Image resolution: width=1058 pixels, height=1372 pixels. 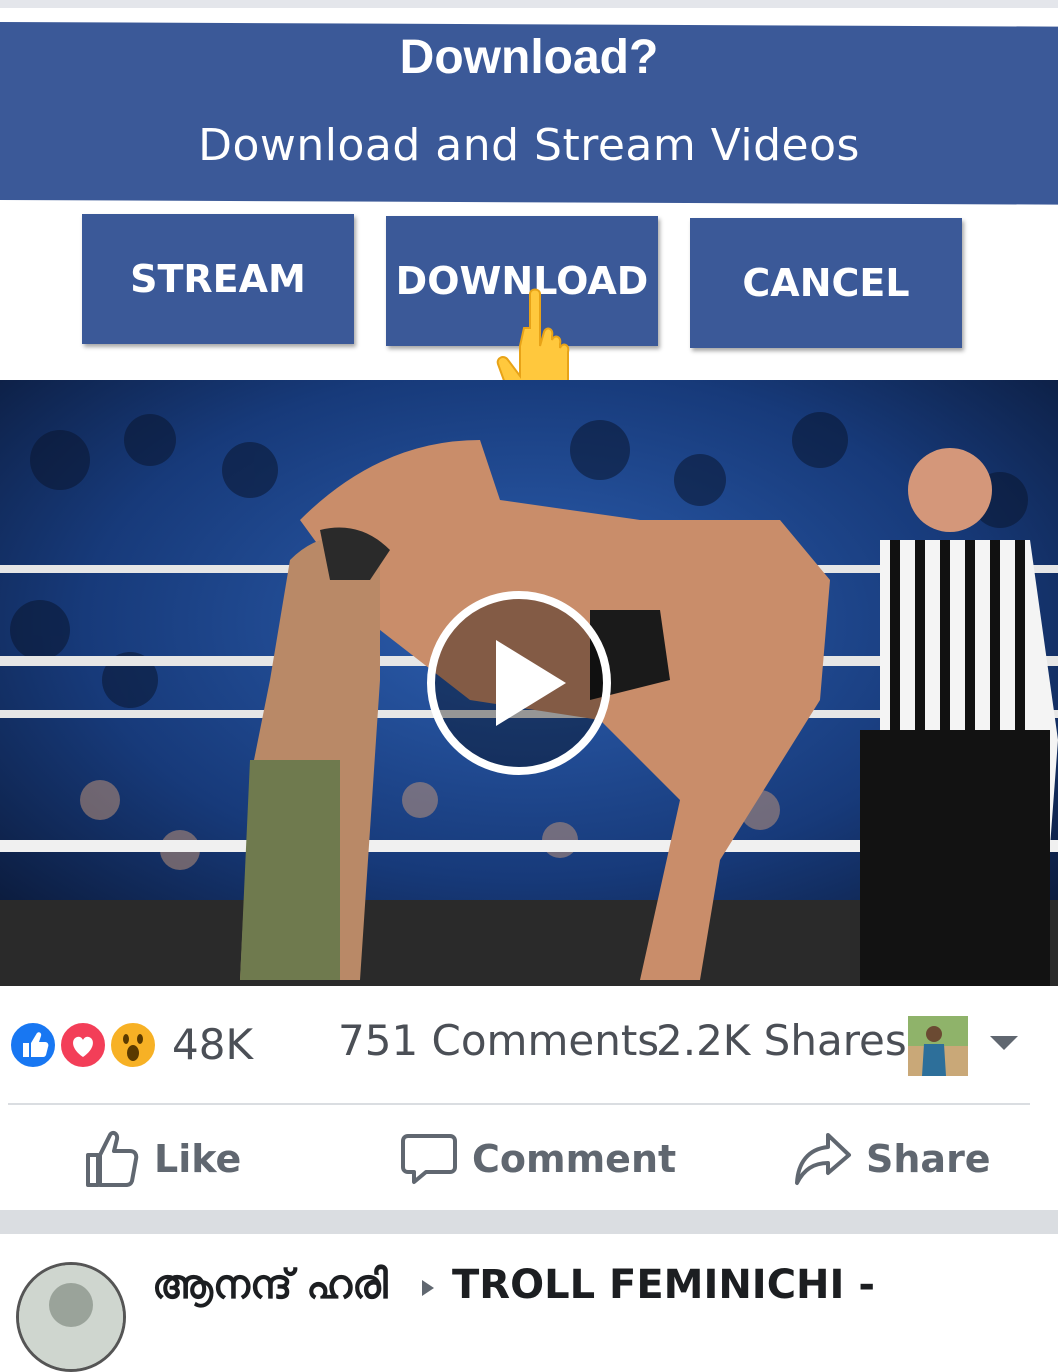 I want to click on shares-count: 2.2K Shares, so click(x=781, y=1040).